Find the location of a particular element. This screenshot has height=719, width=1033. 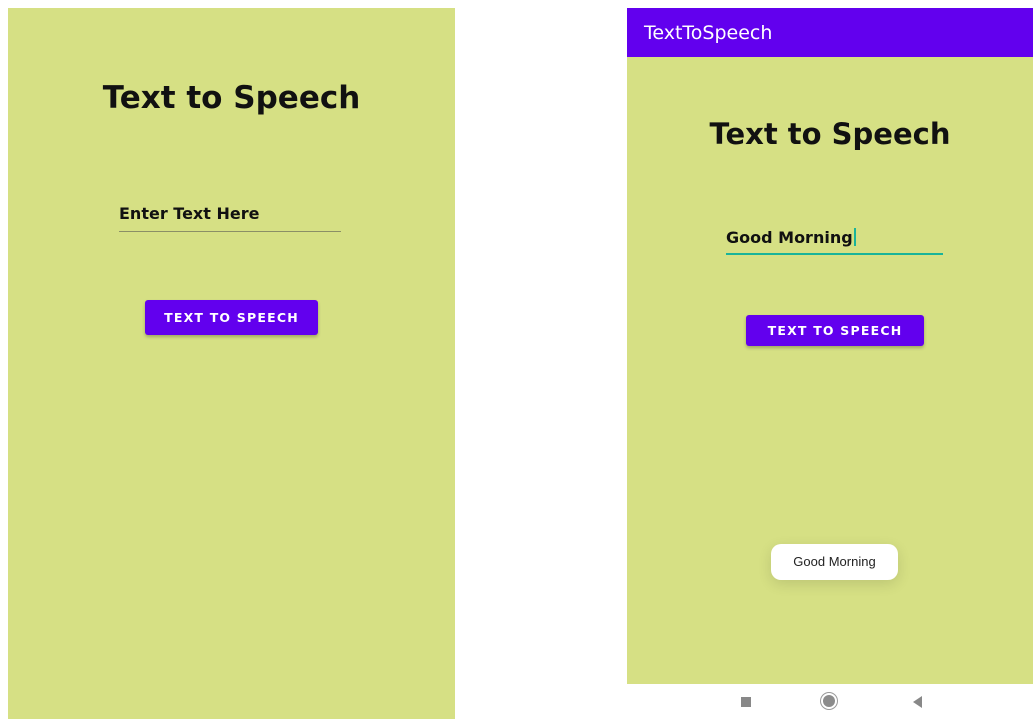

text-input: Enter Text Here is located at coordinates (230, 218).